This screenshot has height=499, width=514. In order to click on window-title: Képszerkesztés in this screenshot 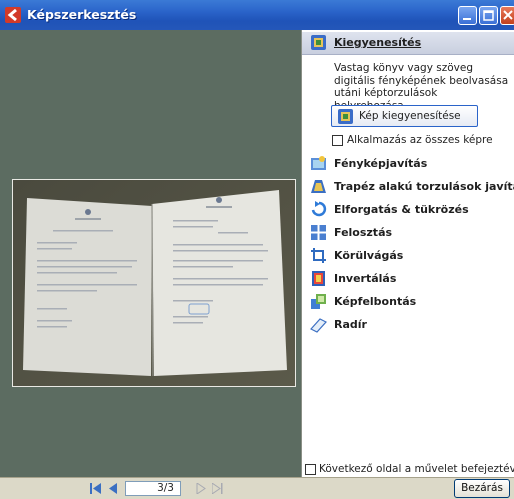, I will do `click(82, 14)`.